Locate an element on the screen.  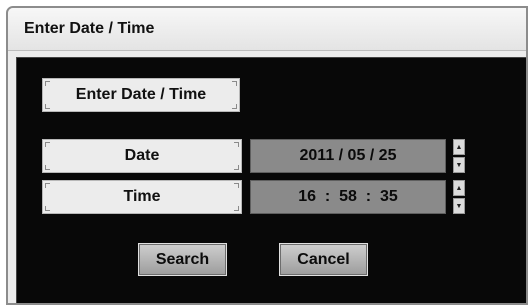
time-label-text: Time is located at coordinates (142, 196).